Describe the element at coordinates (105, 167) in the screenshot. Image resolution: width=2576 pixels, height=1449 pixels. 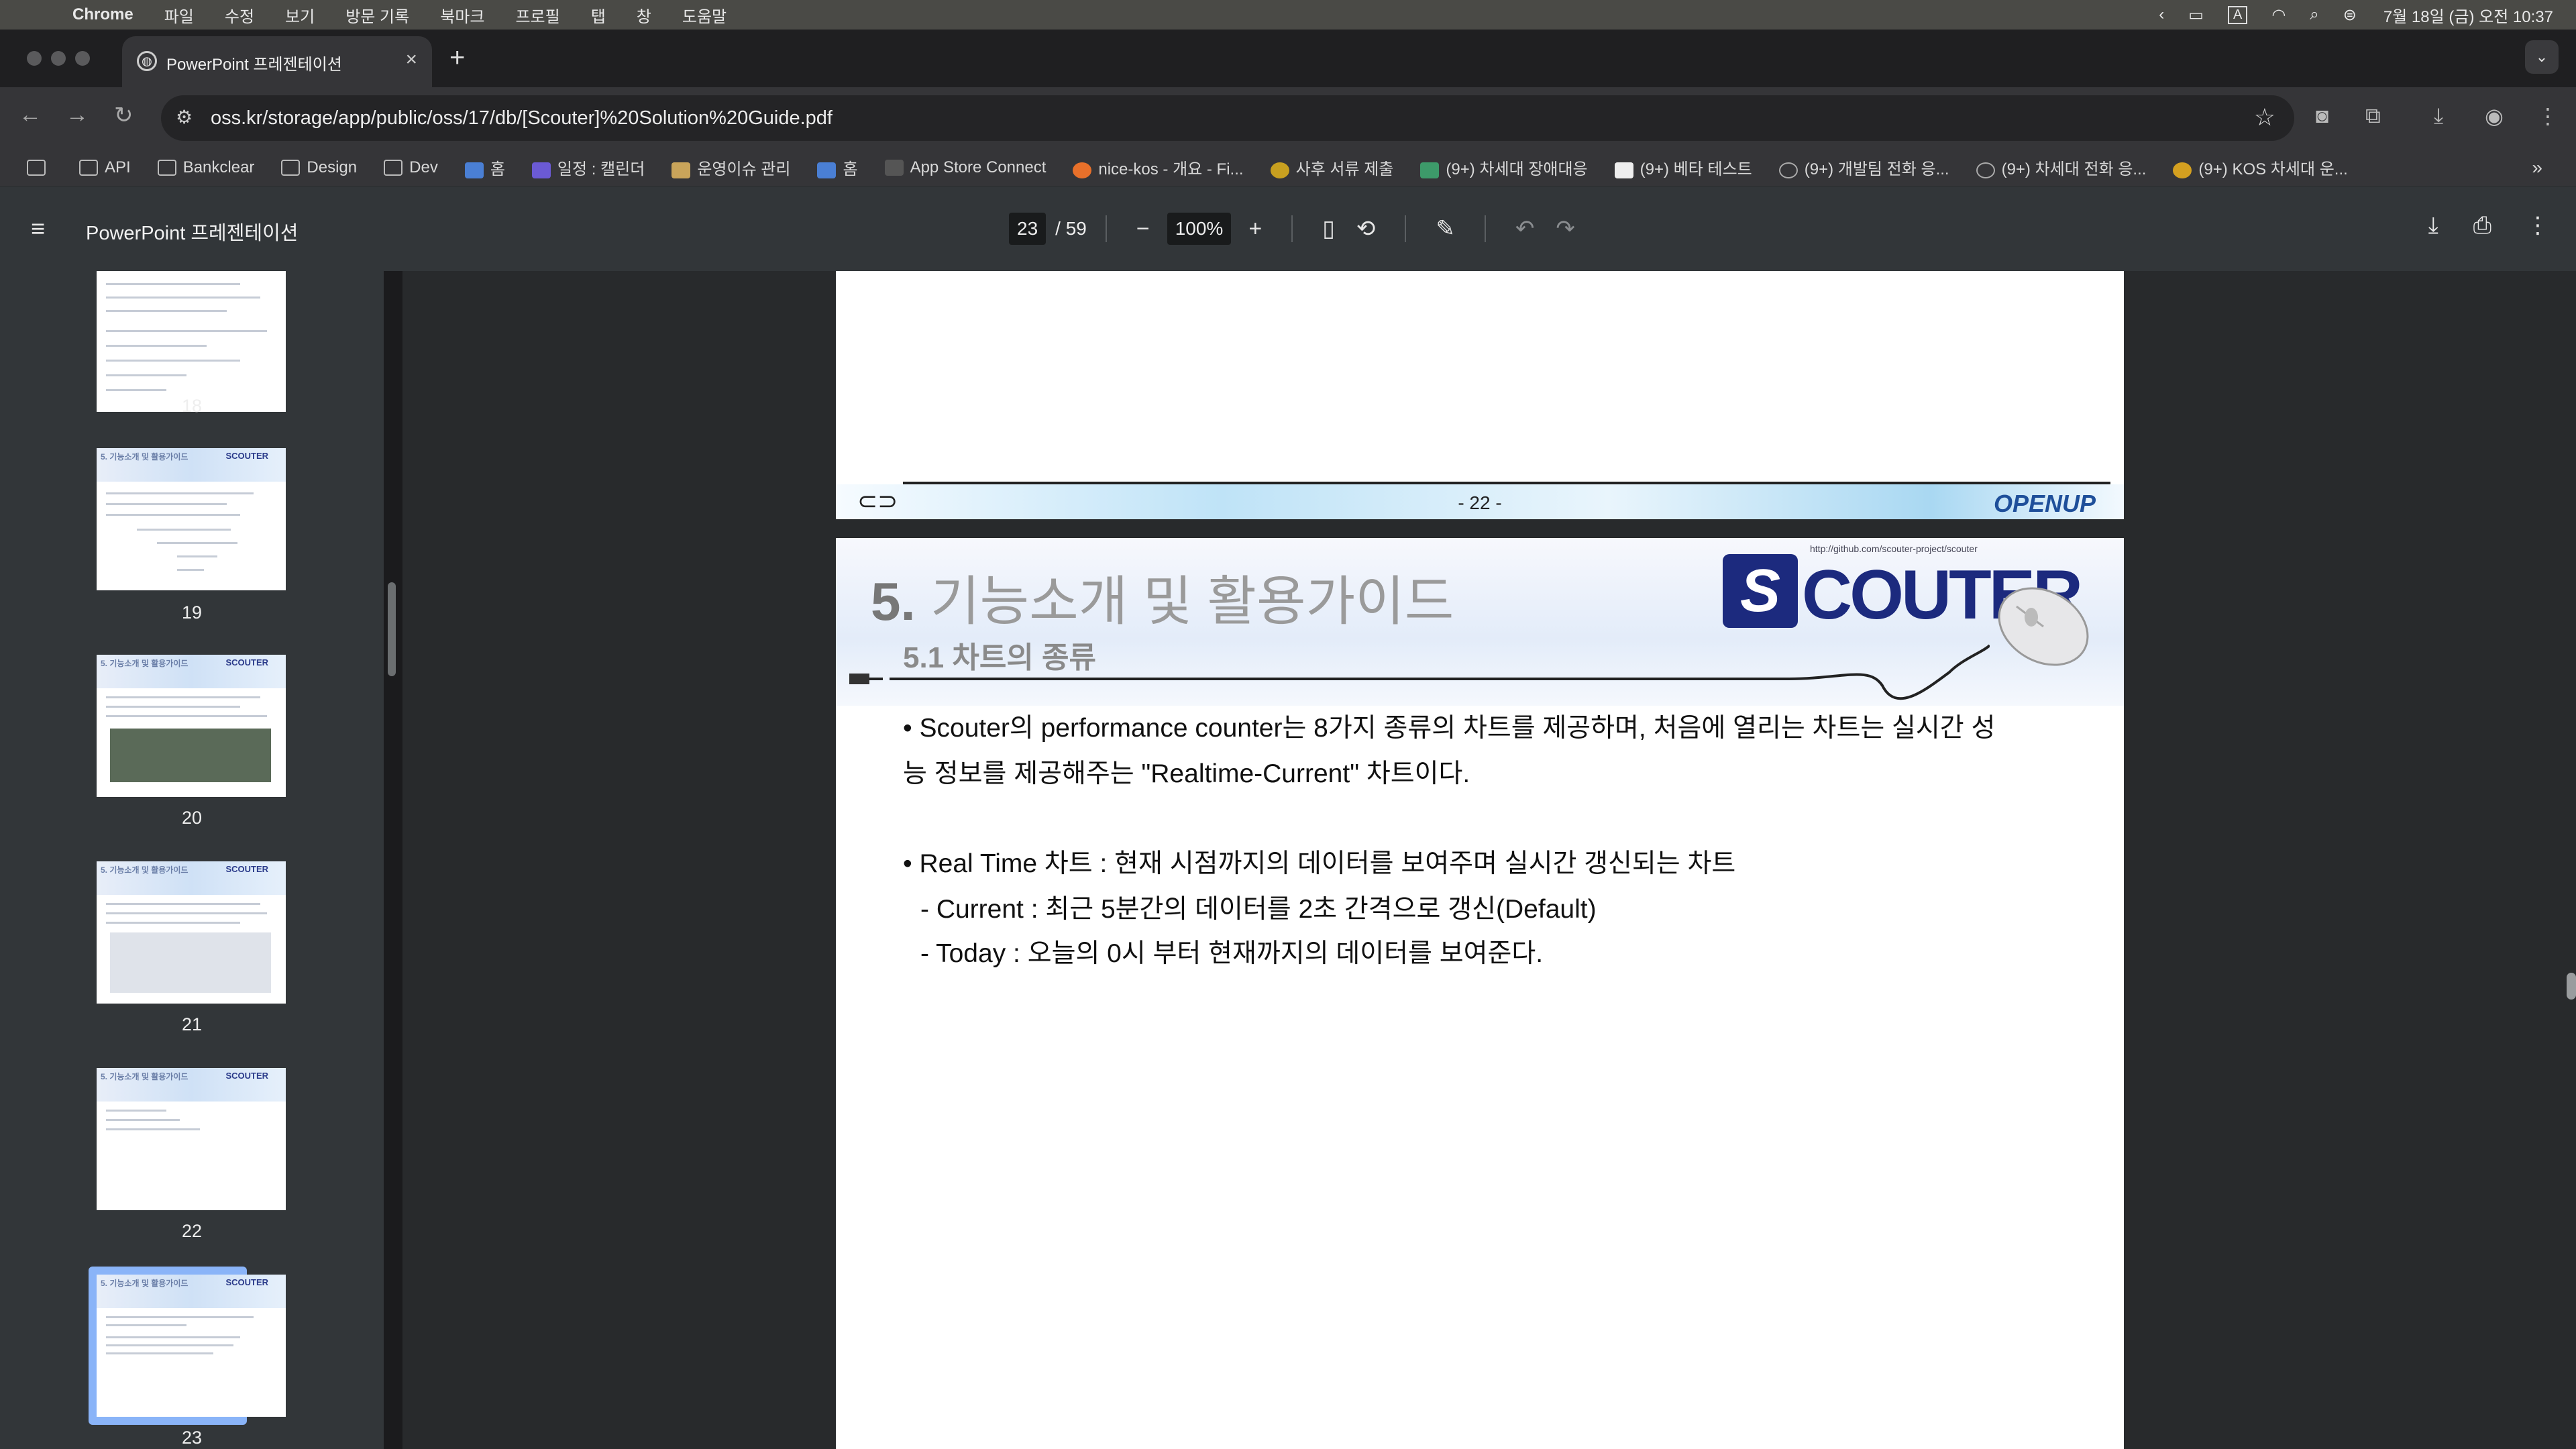
I see `bookmark-folder-api: API` at that location.